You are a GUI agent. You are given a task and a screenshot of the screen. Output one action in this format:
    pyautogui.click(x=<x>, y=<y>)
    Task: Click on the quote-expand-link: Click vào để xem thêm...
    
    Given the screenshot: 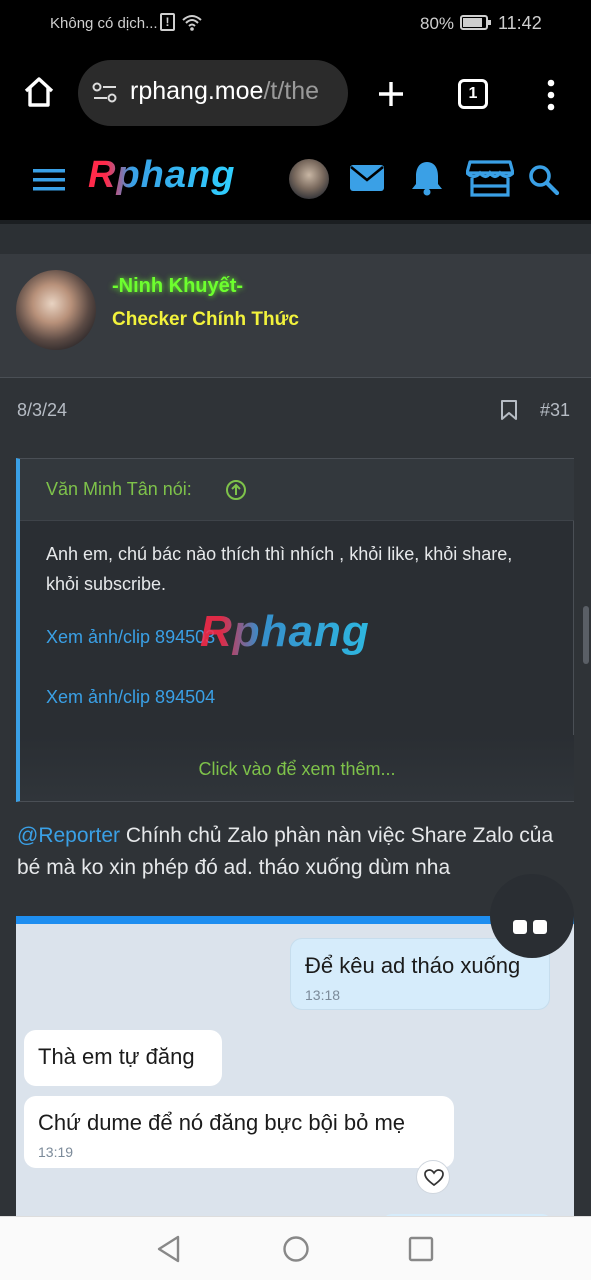 What is the action you would take?
    pyautogui.click(x=297, y=769)
    